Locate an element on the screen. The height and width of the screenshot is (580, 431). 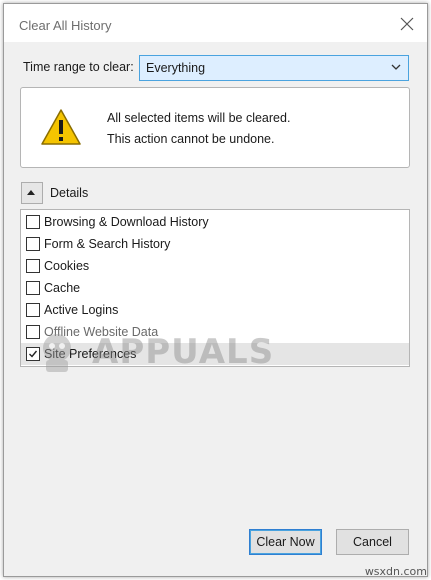
list-item-label: Site Preferences is located at coordinates (90, 354).